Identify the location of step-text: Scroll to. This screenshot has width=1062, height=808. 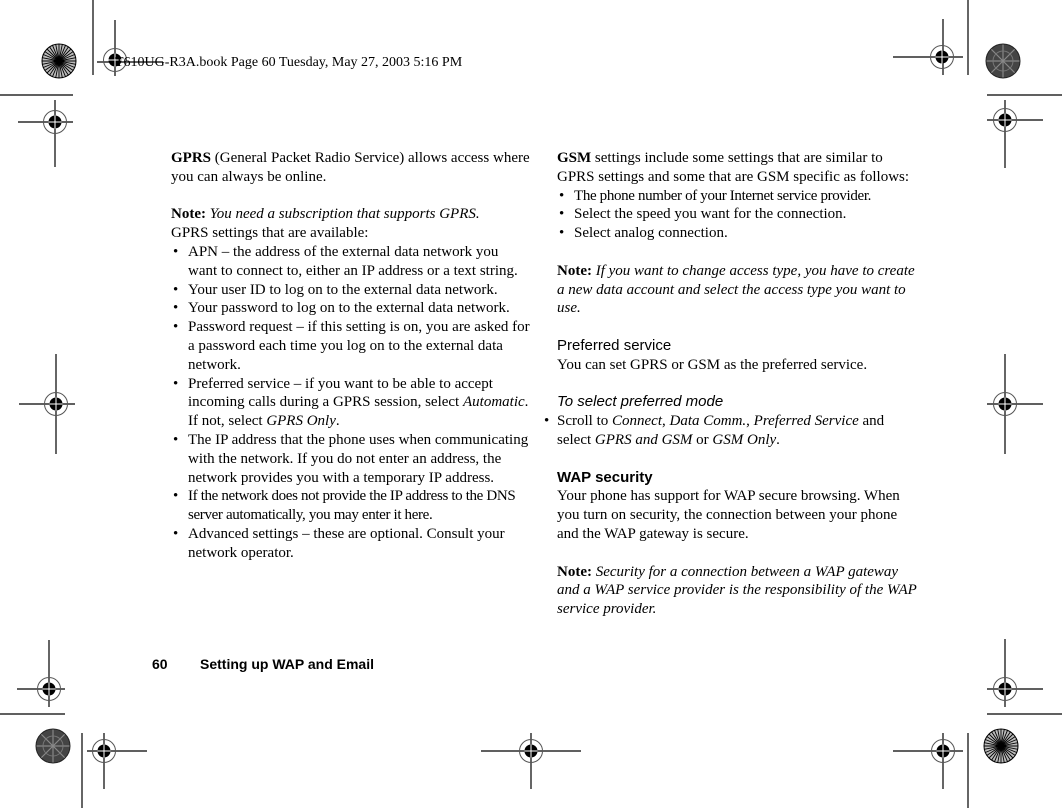
(584, 421).